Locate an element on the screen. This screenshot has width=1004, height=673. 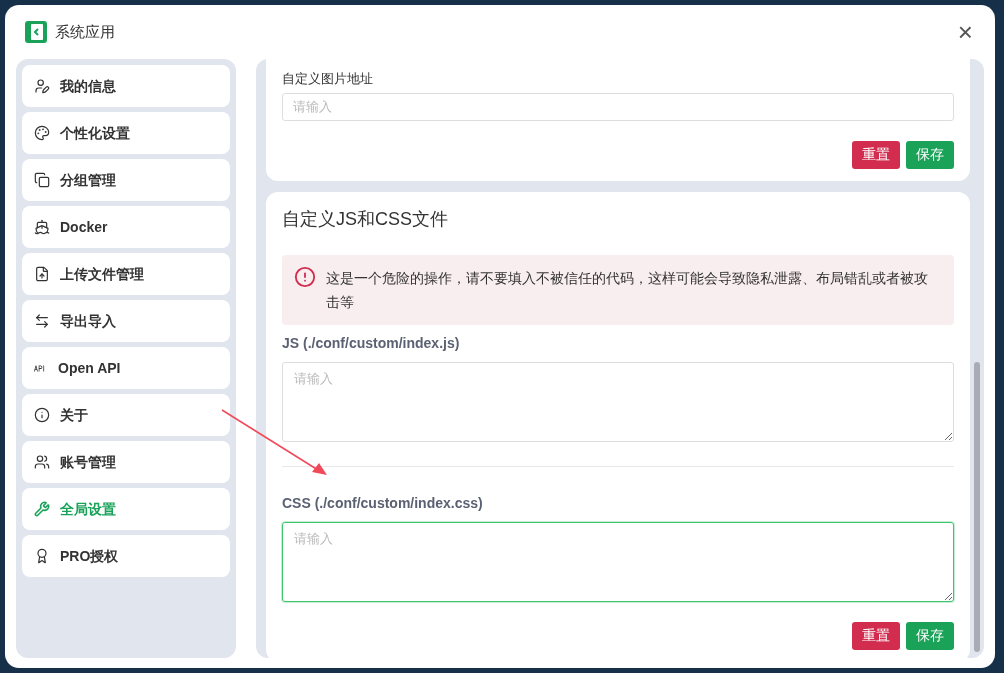
field-label: 自定义图片地址 is located at coordinates (328, 79).